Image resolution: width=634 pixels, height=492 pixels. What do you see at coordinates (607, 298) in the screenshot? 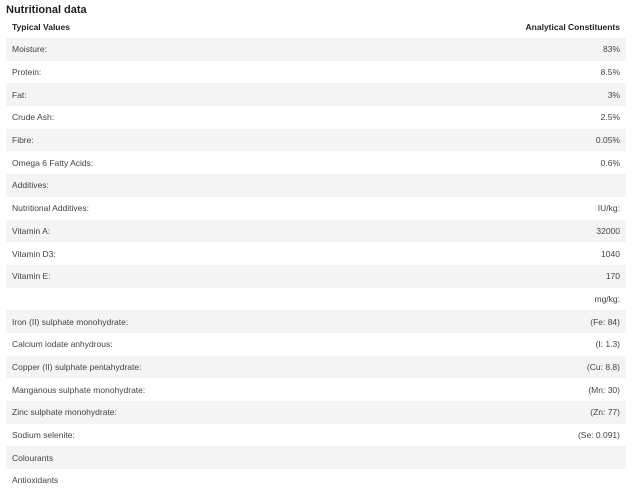
I see `row-value: mg/kg:` at bounding box center [607, 298].